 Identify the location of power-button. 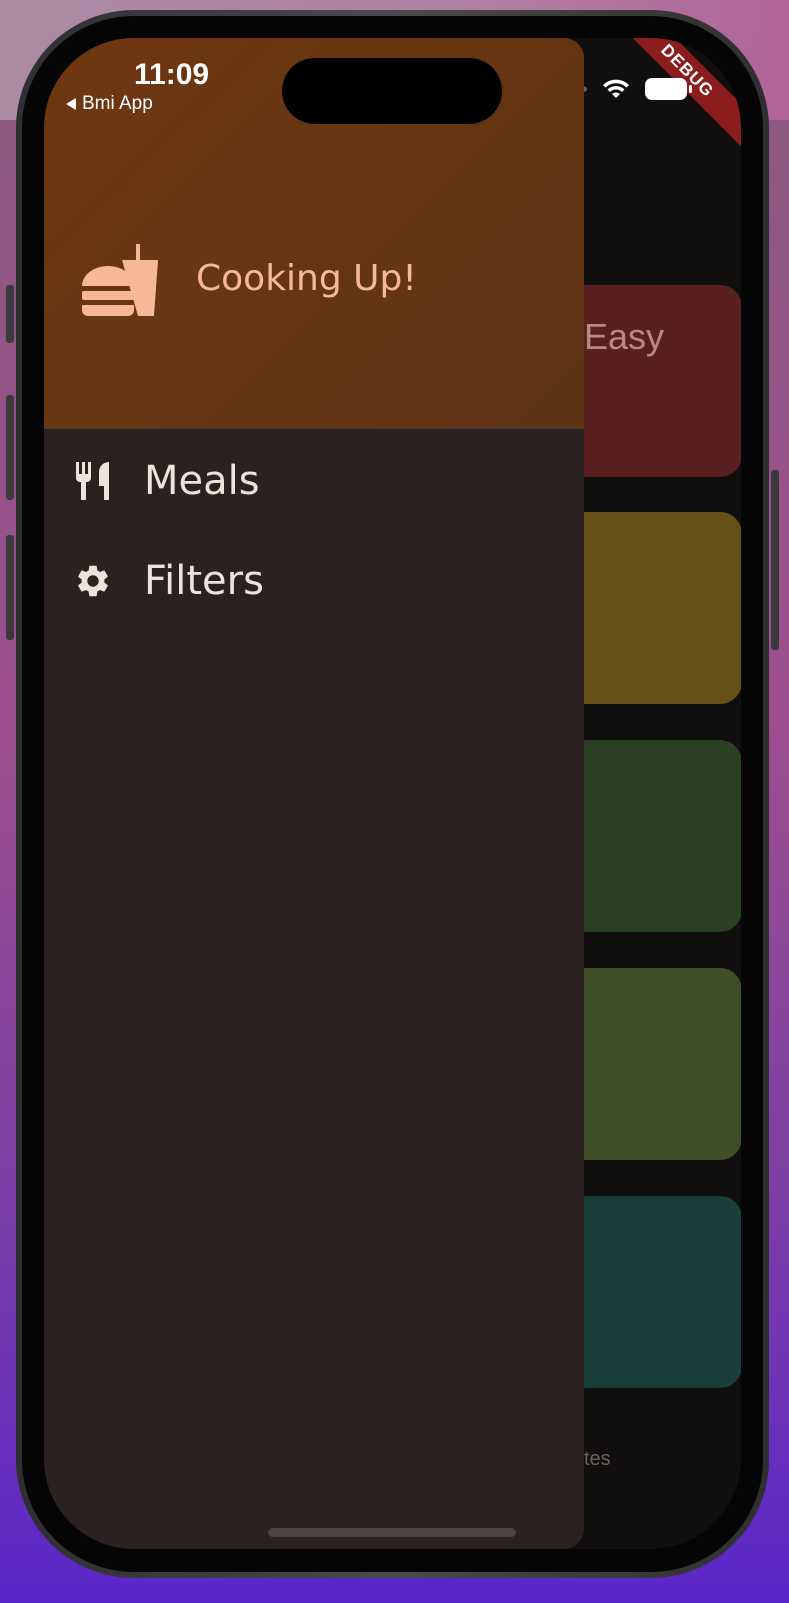
(775, 560).